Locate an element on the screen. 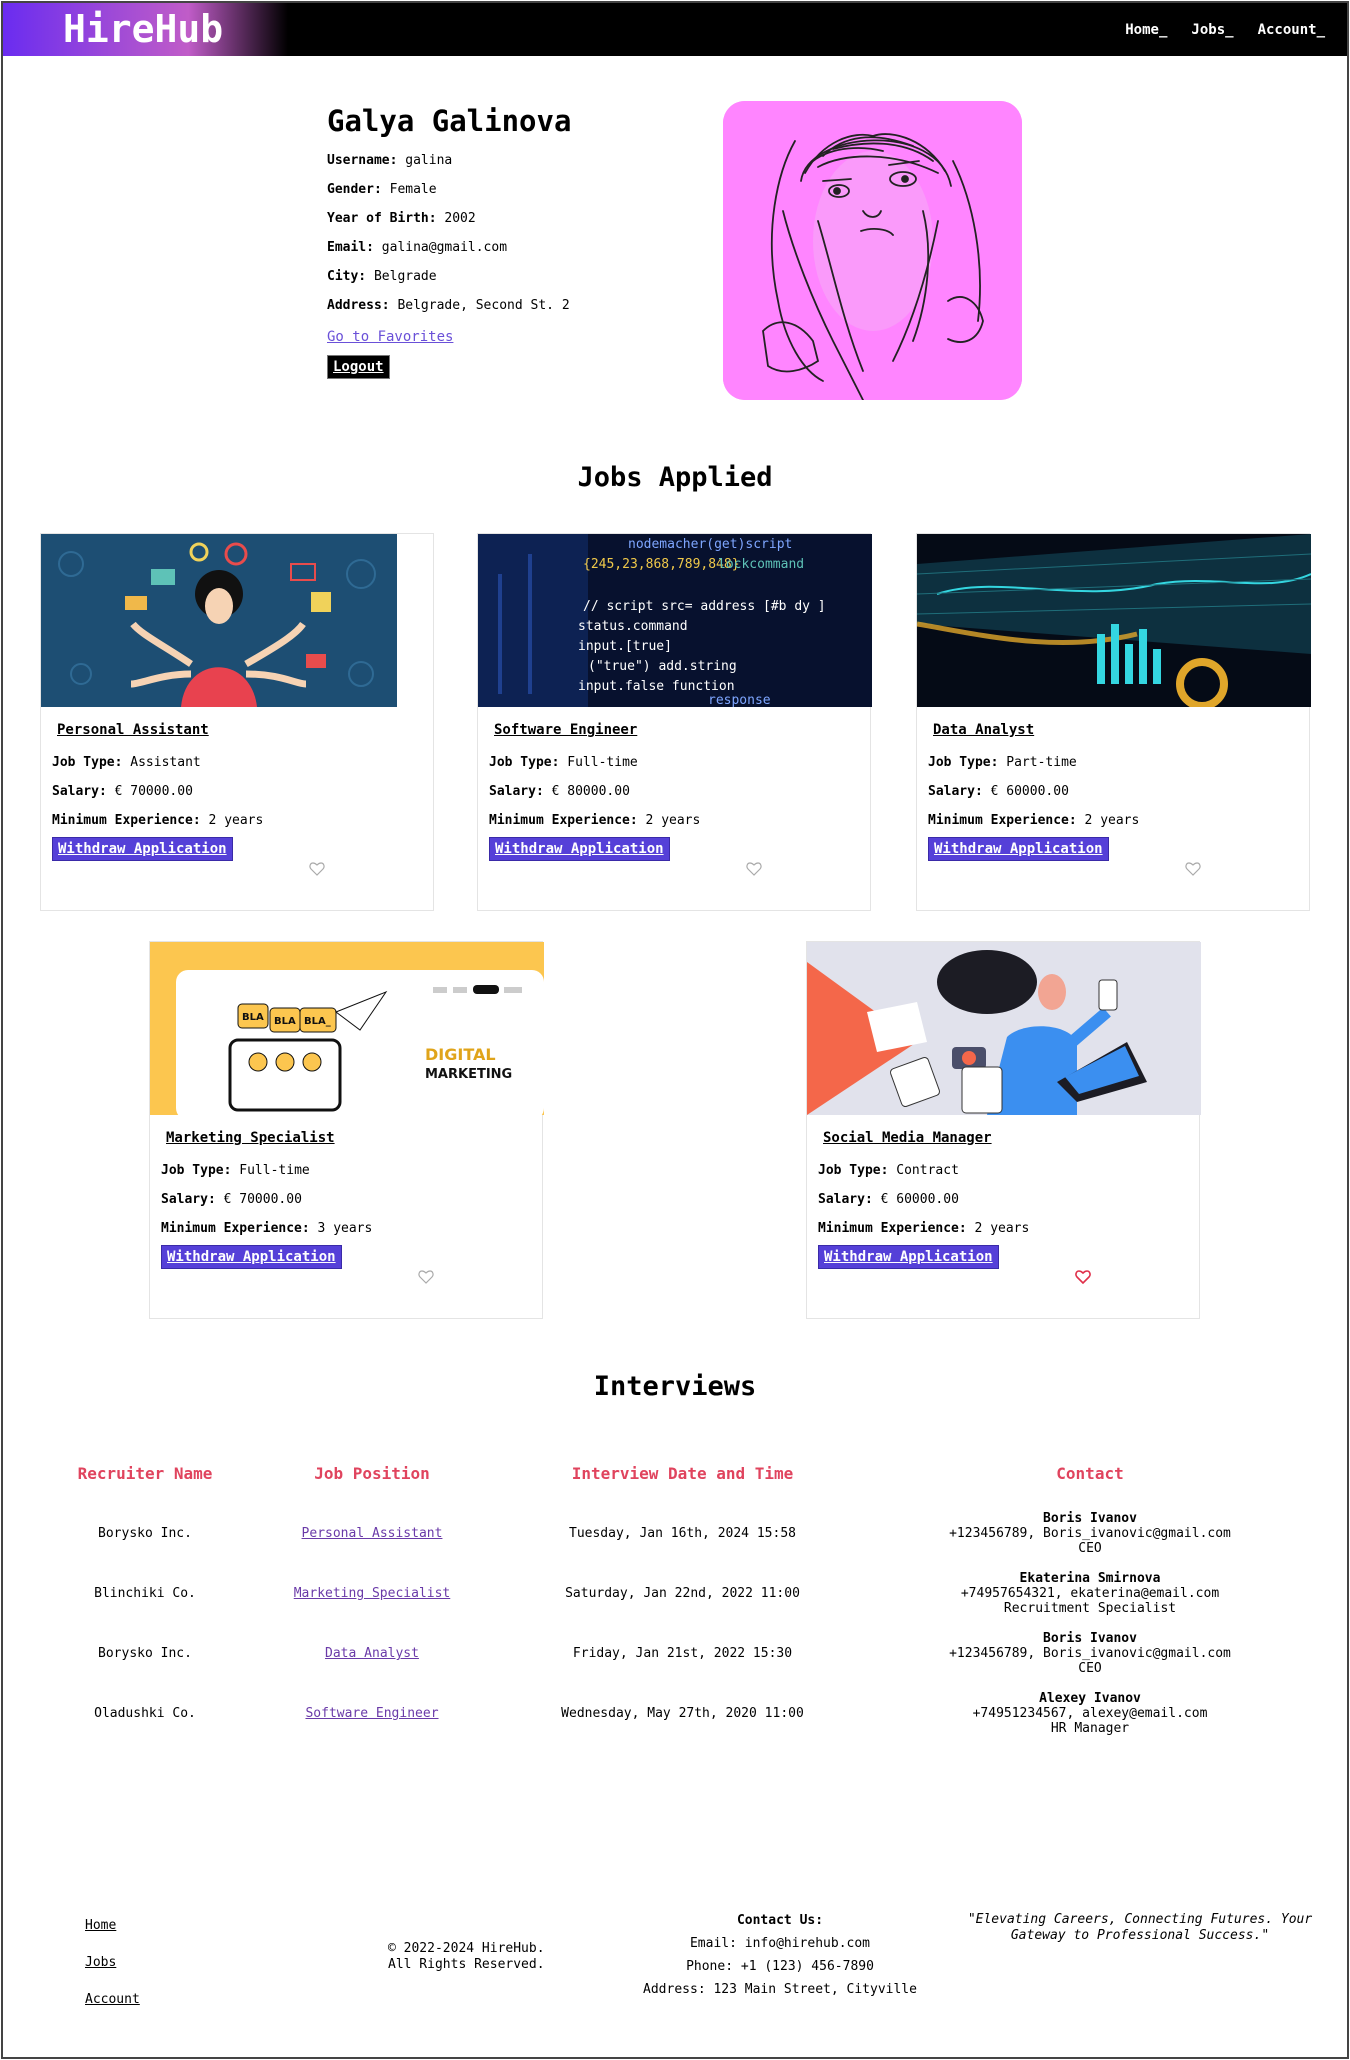 The width and height of the screenshot is (1350, 2060). job-title: Data Analyst is located at coordinates (983, 730).